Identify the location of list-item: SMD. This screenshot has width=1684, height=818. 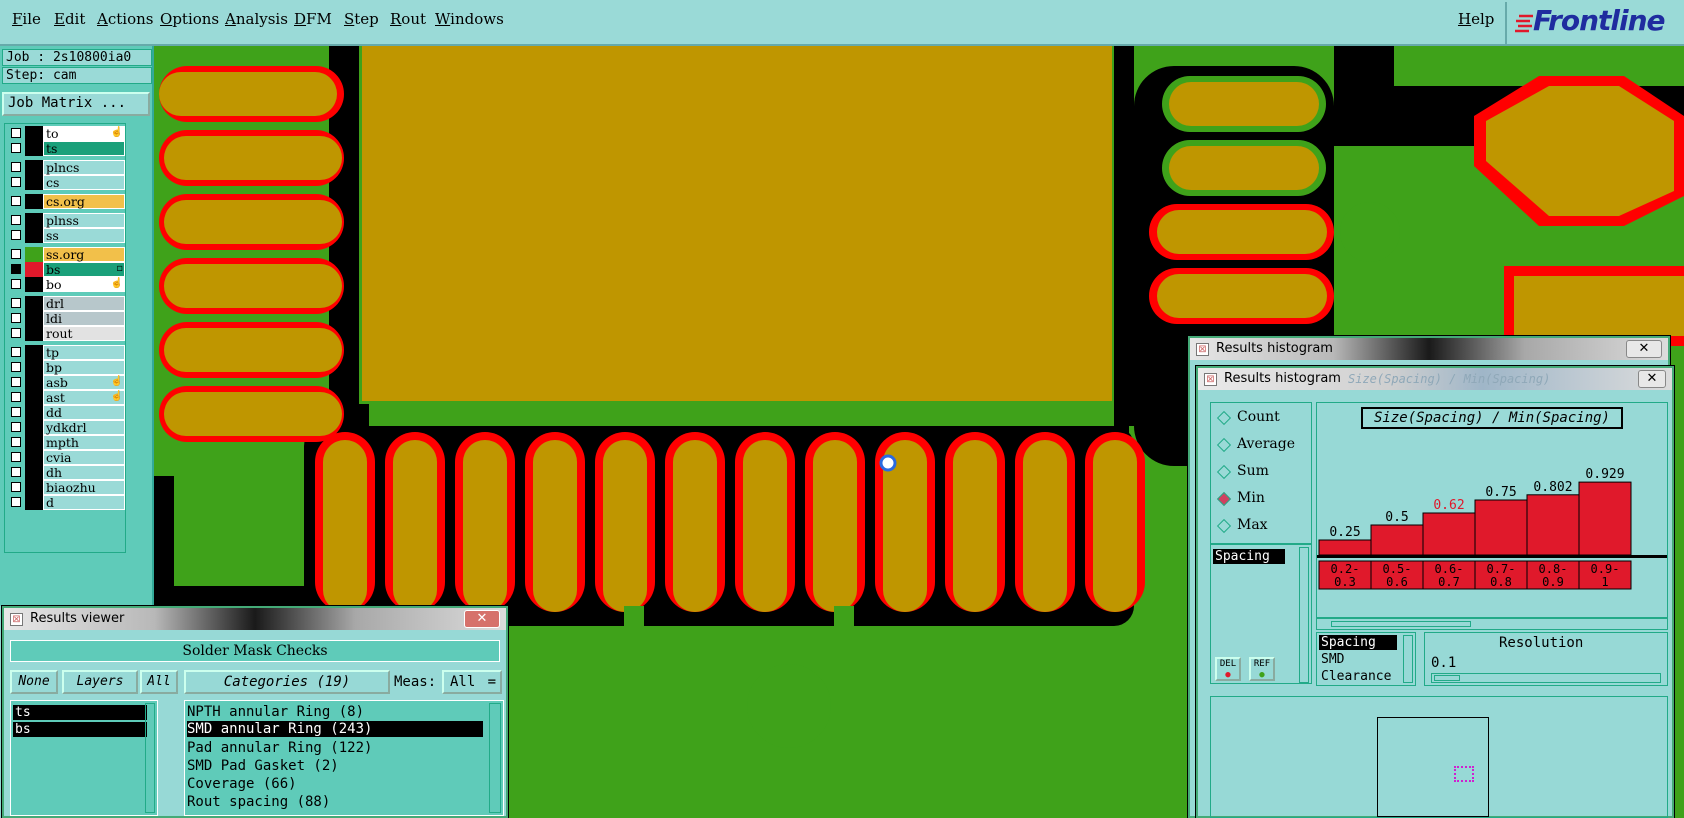
(1332, 659).